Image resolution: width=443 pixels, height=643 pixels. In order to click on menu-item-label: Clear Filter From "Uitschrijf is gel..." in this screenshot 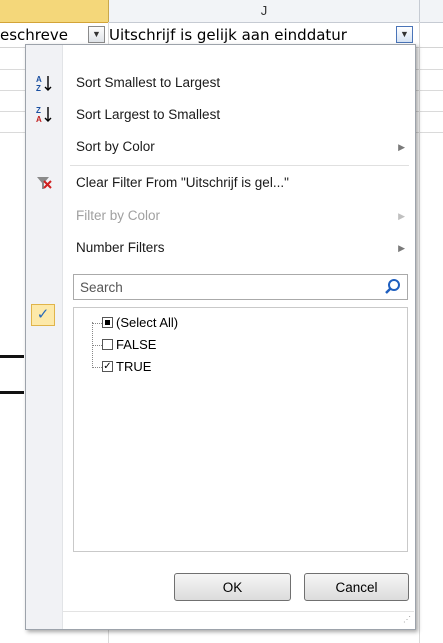, I will do `click(182, 182)`.